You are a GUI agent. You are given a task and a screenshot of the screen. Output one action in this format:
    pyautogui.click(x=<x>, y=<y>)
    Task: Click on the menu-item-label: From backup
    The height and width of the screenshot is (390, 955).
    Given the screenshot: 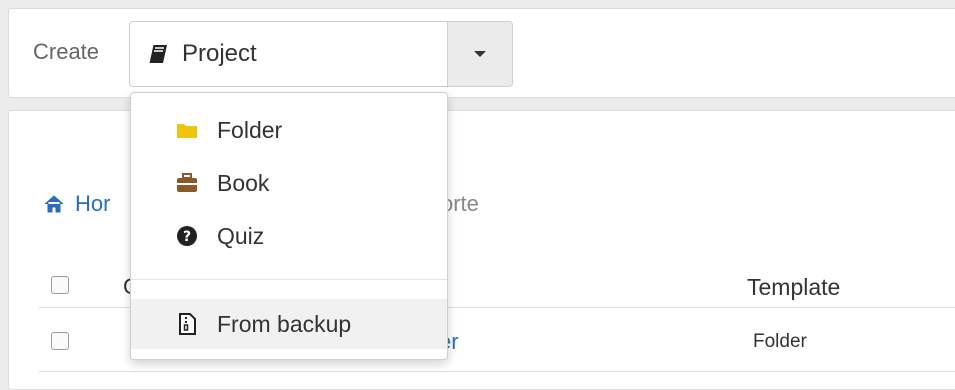 What is the action you would take?
    pyautogui.click(x=284, y=323)
    